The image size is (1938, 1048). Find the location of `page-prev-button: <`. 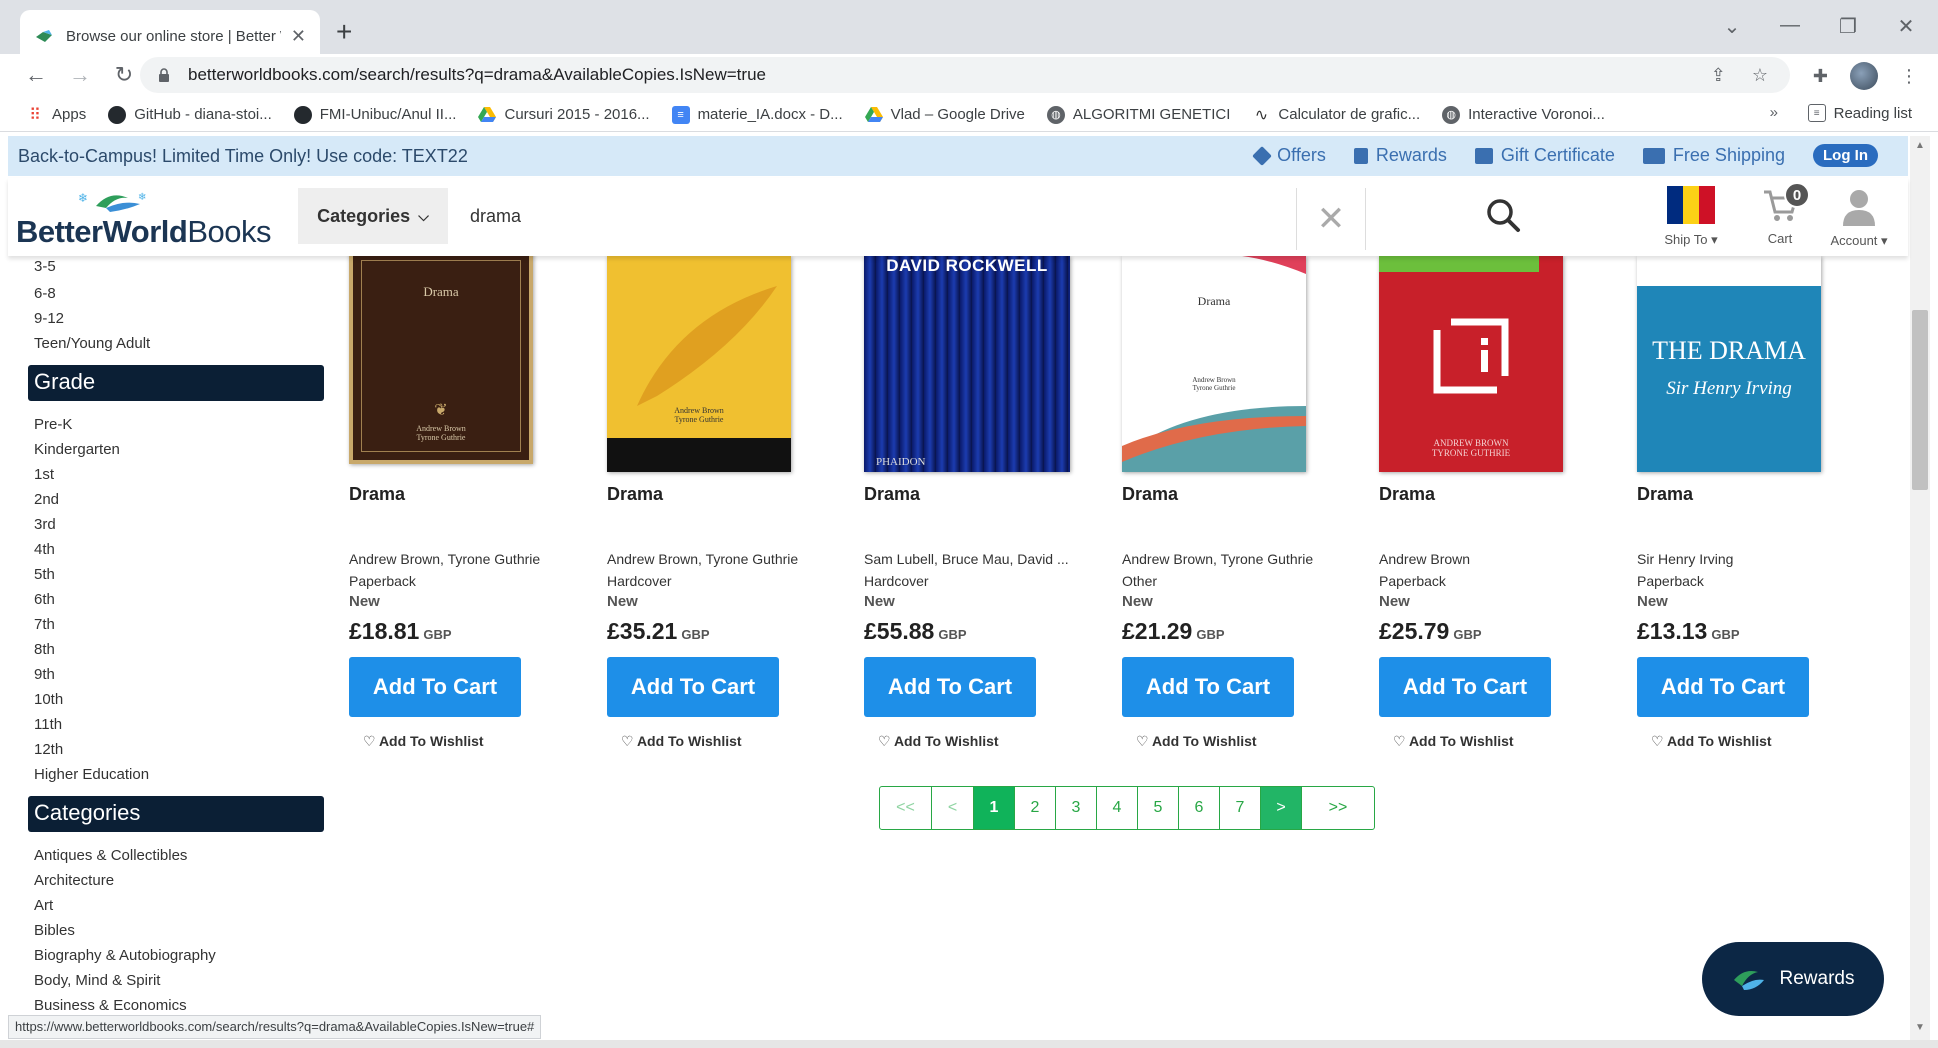

page-prev-button: < is located at coordinates (953, 808).